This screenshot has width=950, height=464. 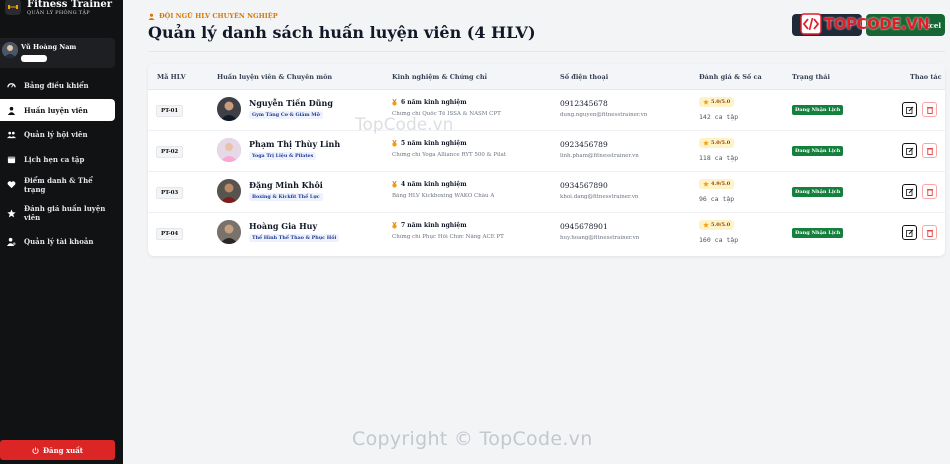 I want to click on specialty-badge: Boxing & Kickfit Thể Lực, so click(x=286, y=197).